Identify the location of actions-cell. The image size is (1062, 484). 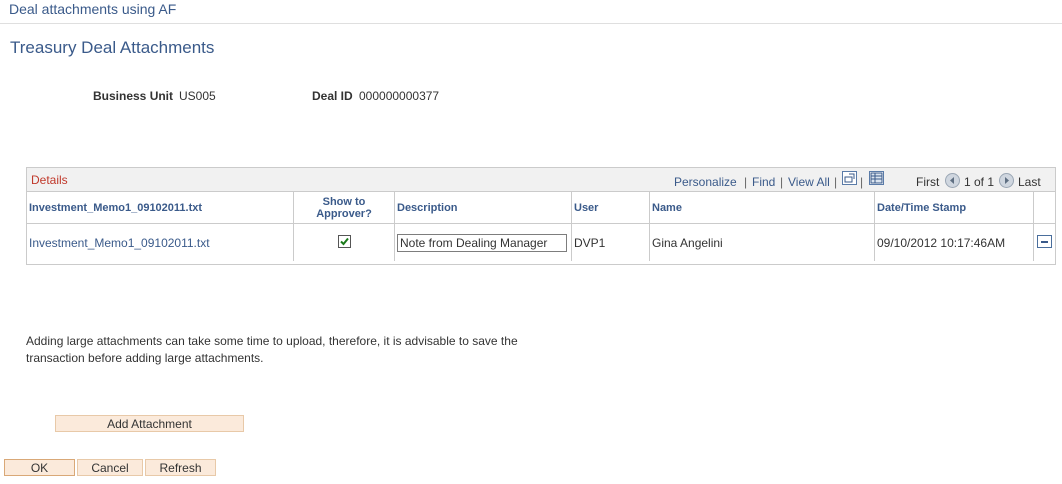
(1045, 243).